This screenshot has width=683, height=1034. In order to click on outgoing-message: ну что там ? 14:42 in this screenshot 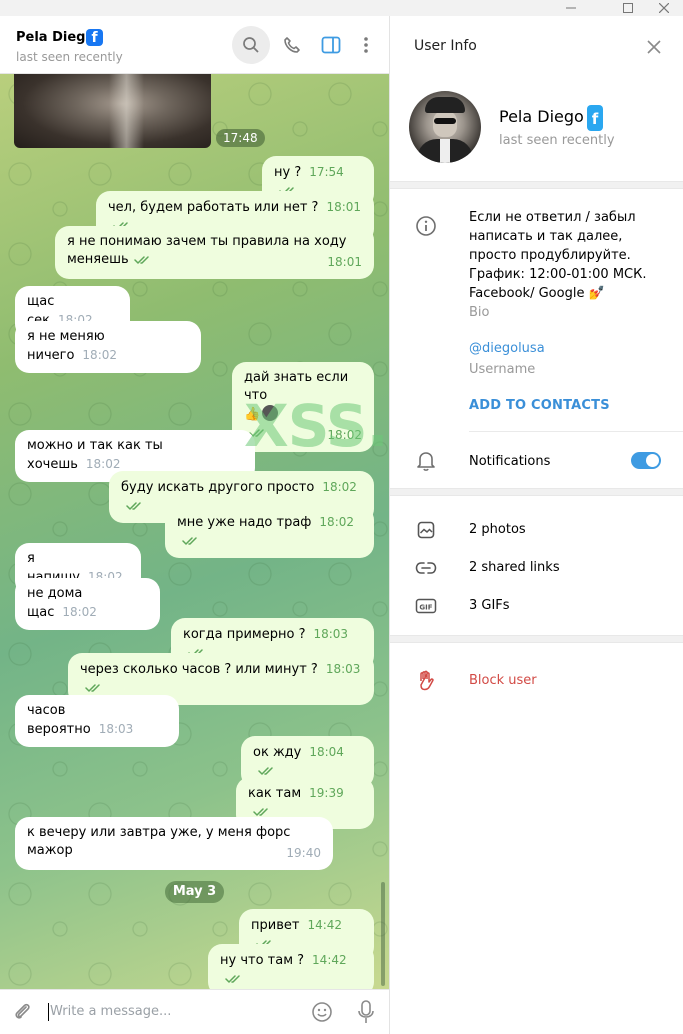, I will do `click(291, 966)`.